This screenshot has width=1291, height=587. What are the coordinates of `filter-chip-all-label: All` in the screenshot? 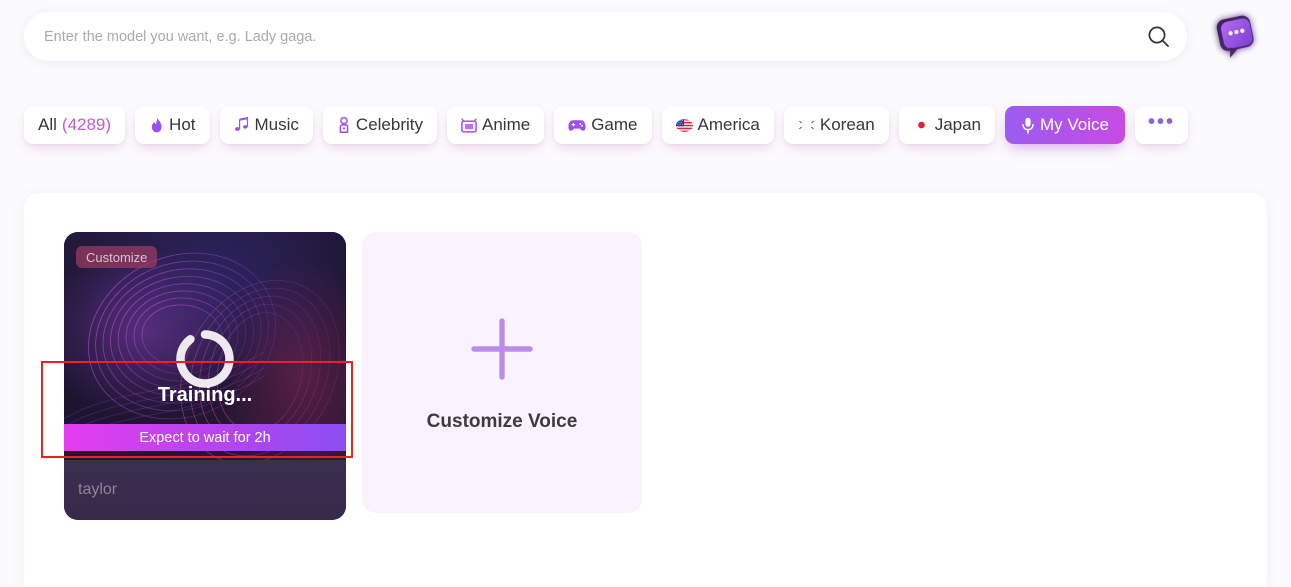 It's located at (47, 124).